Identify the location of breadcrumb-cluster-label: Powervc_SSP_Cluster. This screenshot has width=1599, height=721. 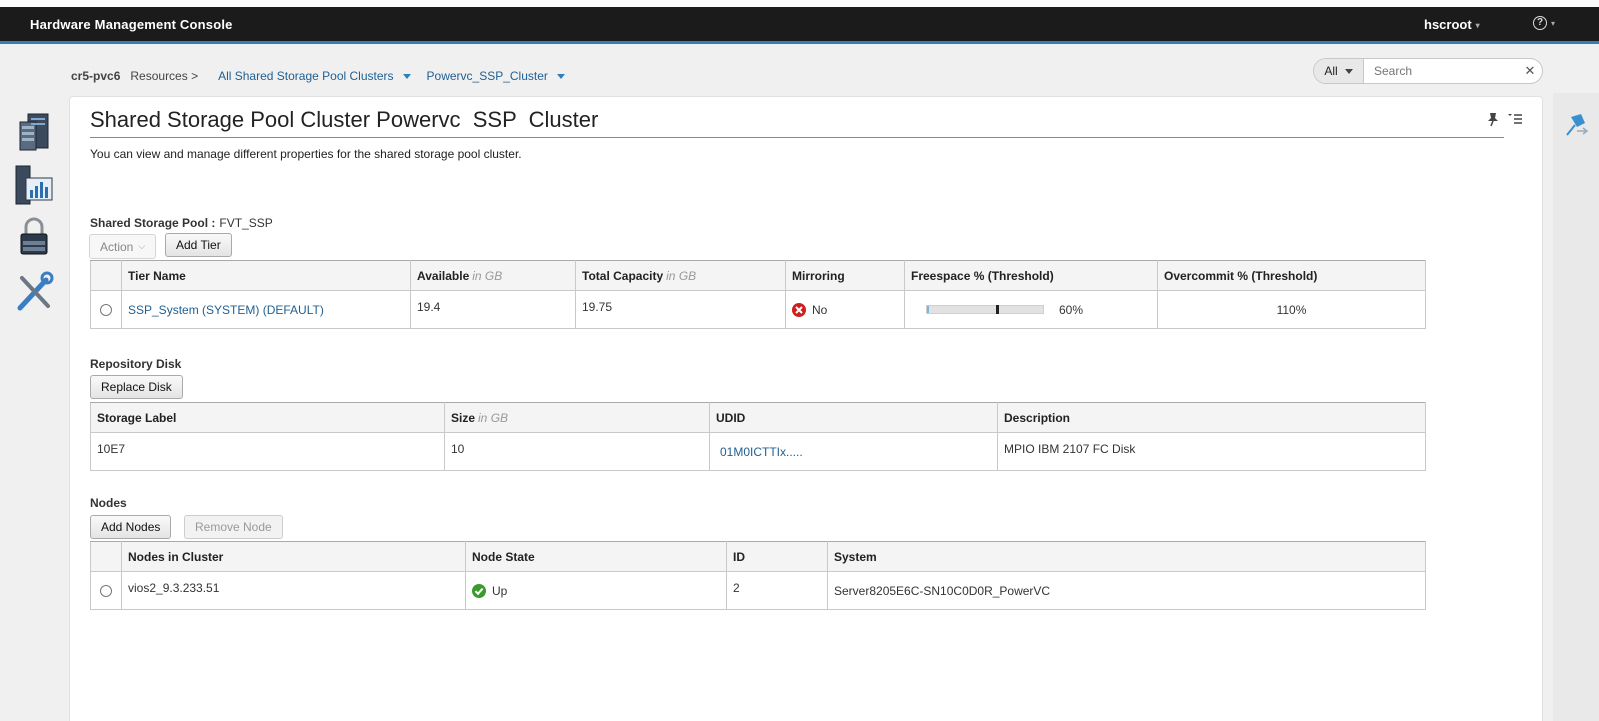
(487, 76).